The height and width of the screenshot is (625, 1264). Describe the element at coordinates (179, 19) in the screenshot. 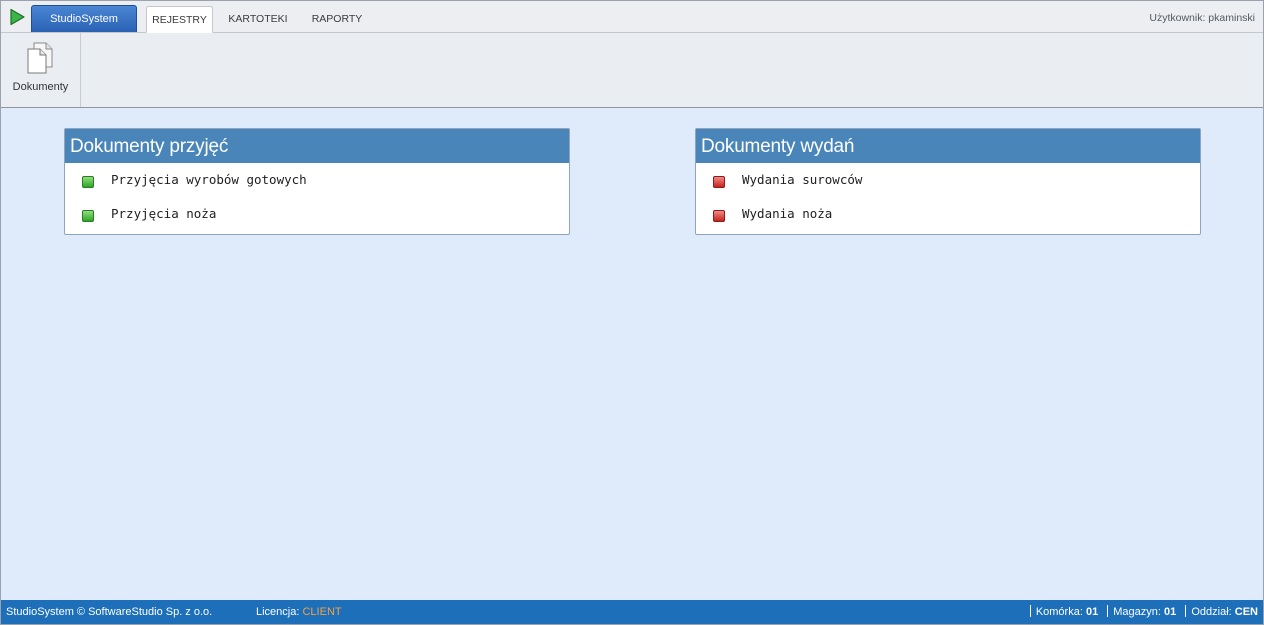

I see `tab-rejestry: REJESTRY` at that location.